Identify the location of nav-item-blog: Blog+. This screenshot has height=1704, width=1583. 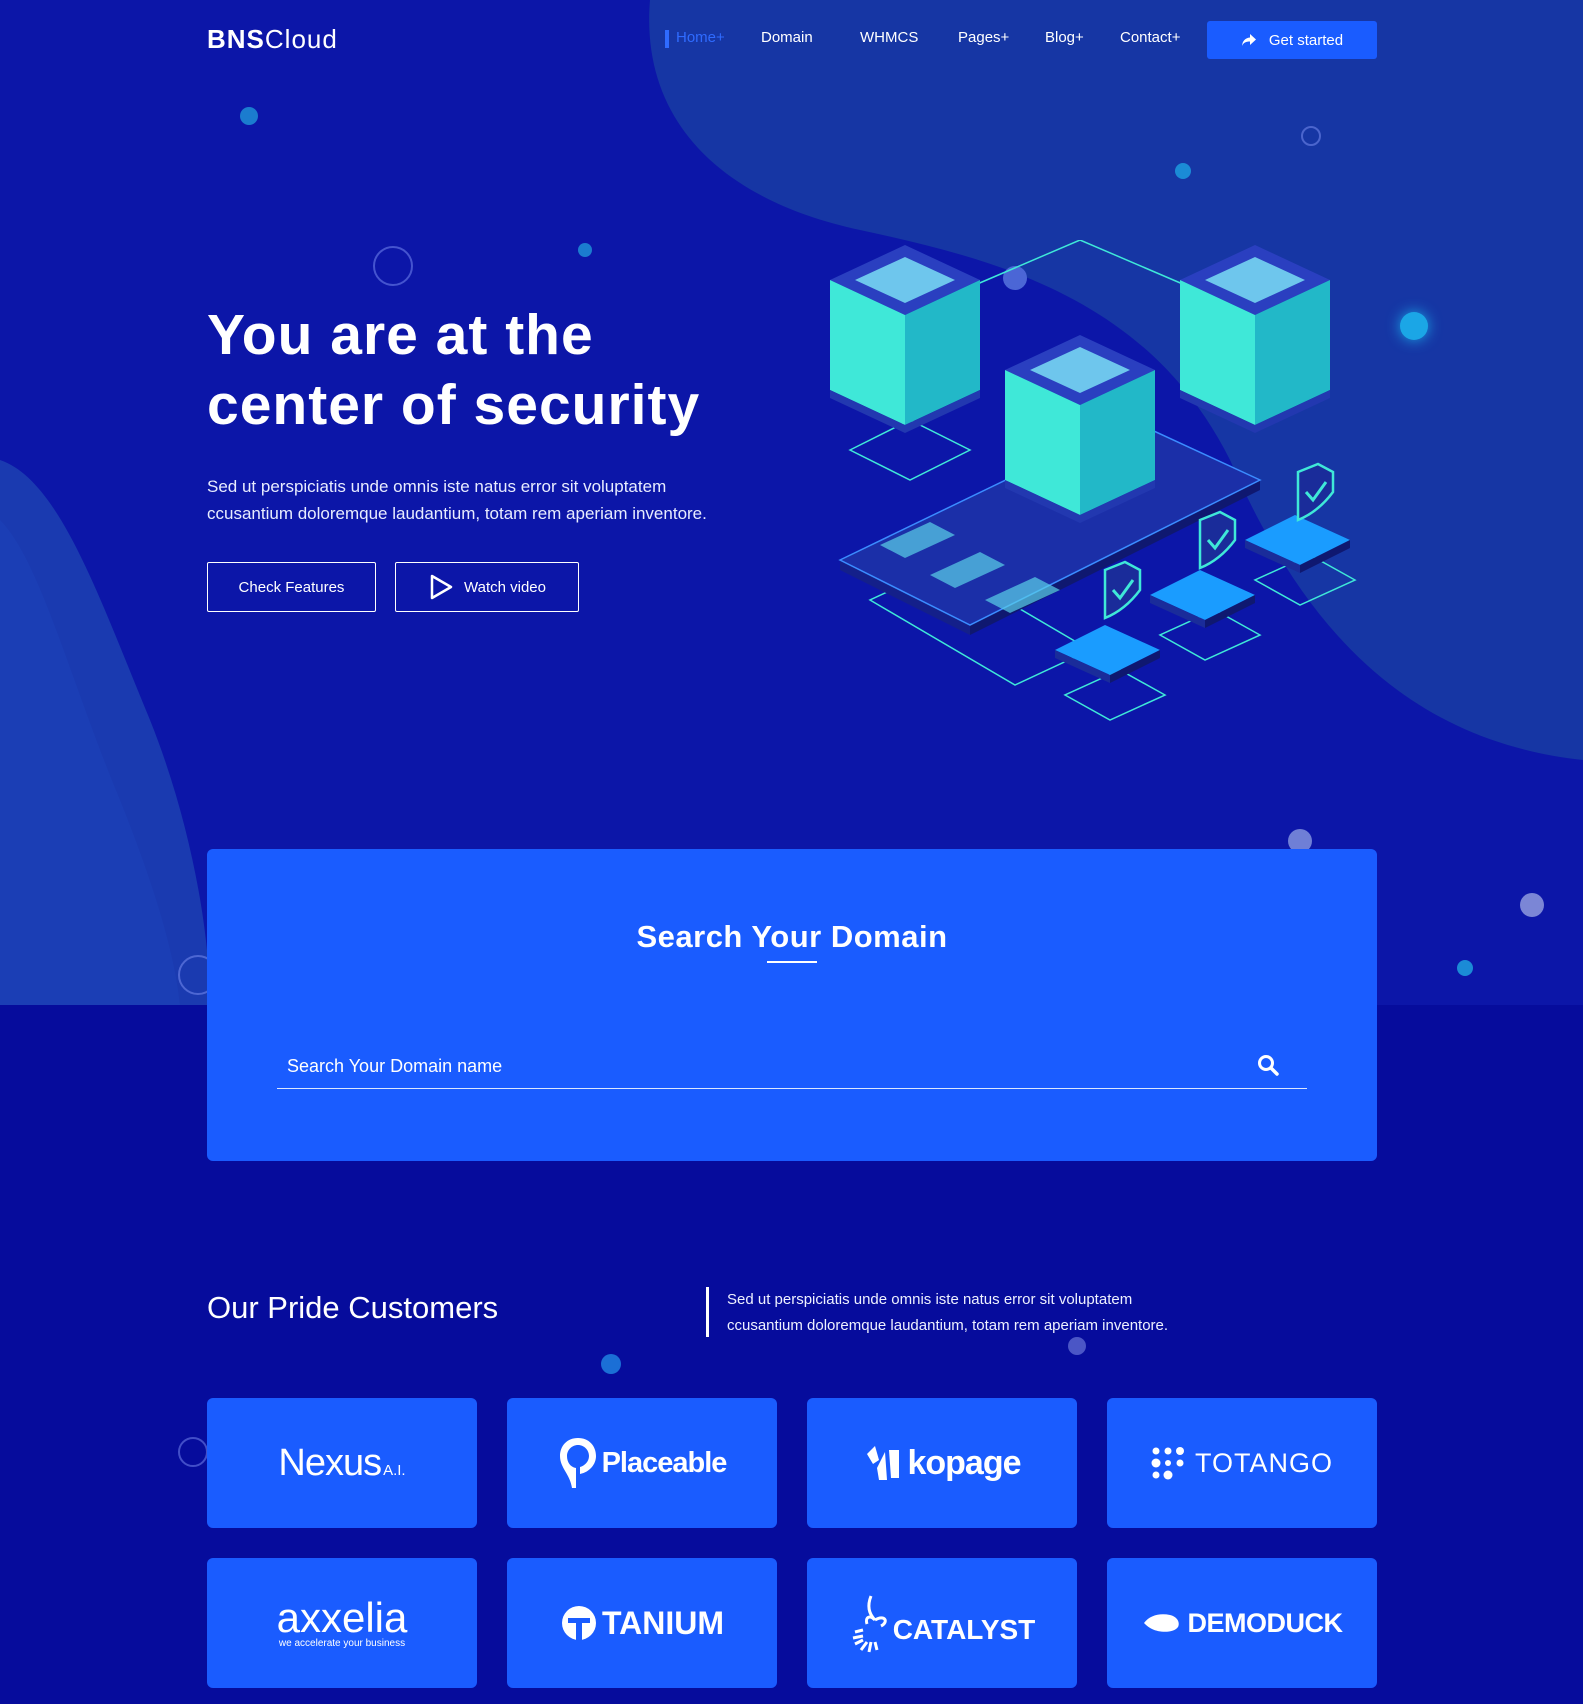
(1064, 37).